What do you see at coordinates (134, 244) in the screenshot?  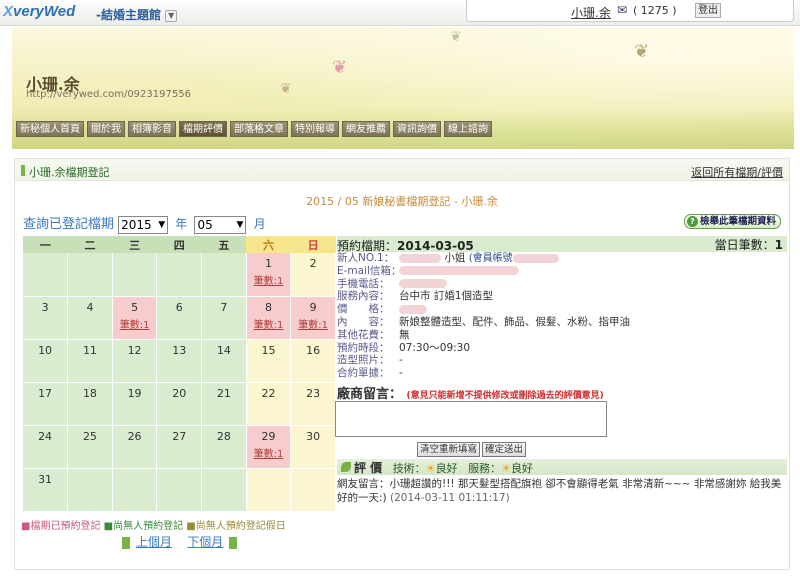 I see `weekday-header: 三` at bounding box center [134, 244].